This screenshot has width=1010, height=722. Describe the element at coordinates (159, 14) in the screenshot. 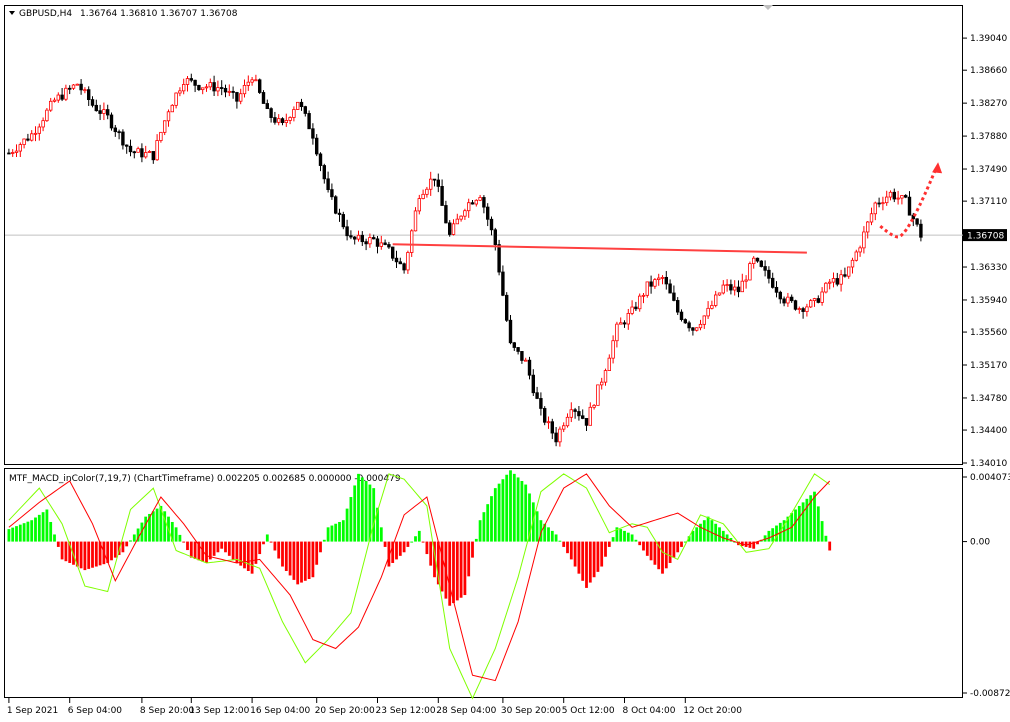

I see `ohlc-header: 1.36764 1.36810 1.36707 1.36708` at that location.